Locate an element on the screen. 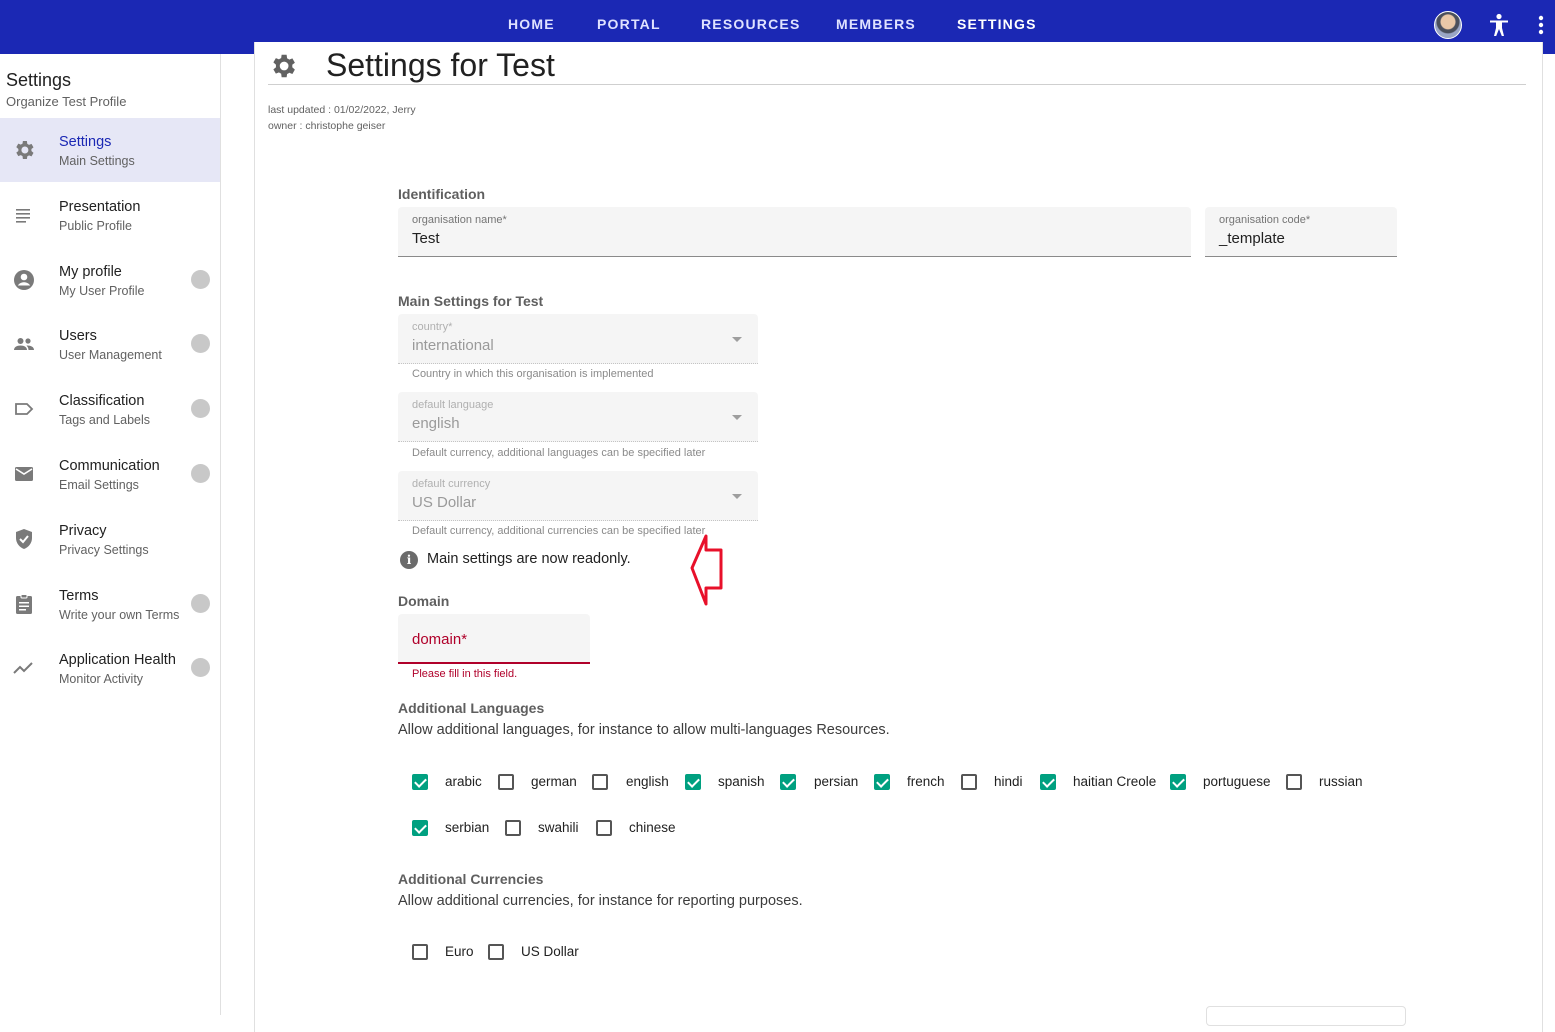 The image size is (1555, 1032). identification-heading: Identification is located at coordinates (442, 194).